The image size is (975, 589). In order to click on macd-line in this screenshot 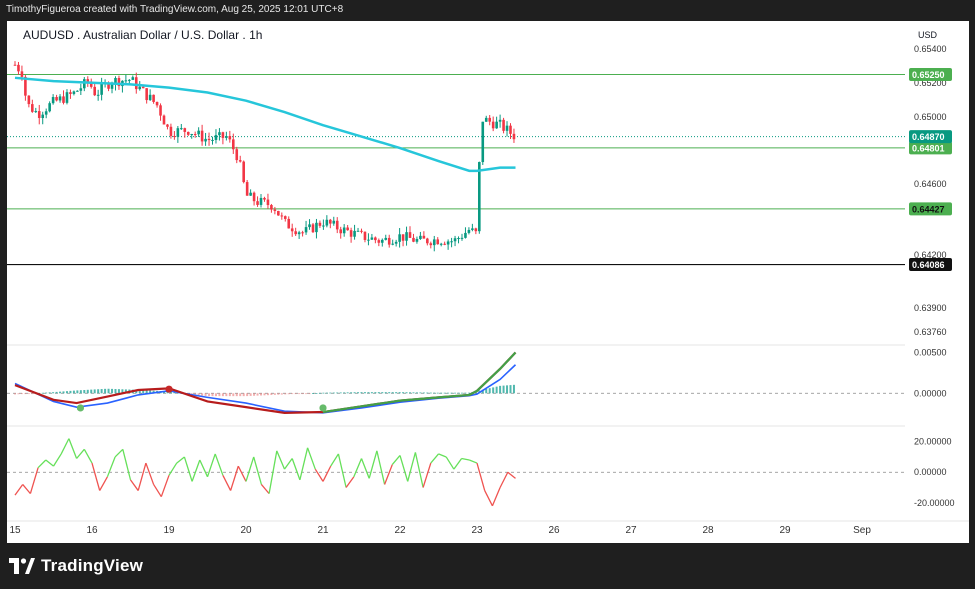, I will do `click(265, 382)`.